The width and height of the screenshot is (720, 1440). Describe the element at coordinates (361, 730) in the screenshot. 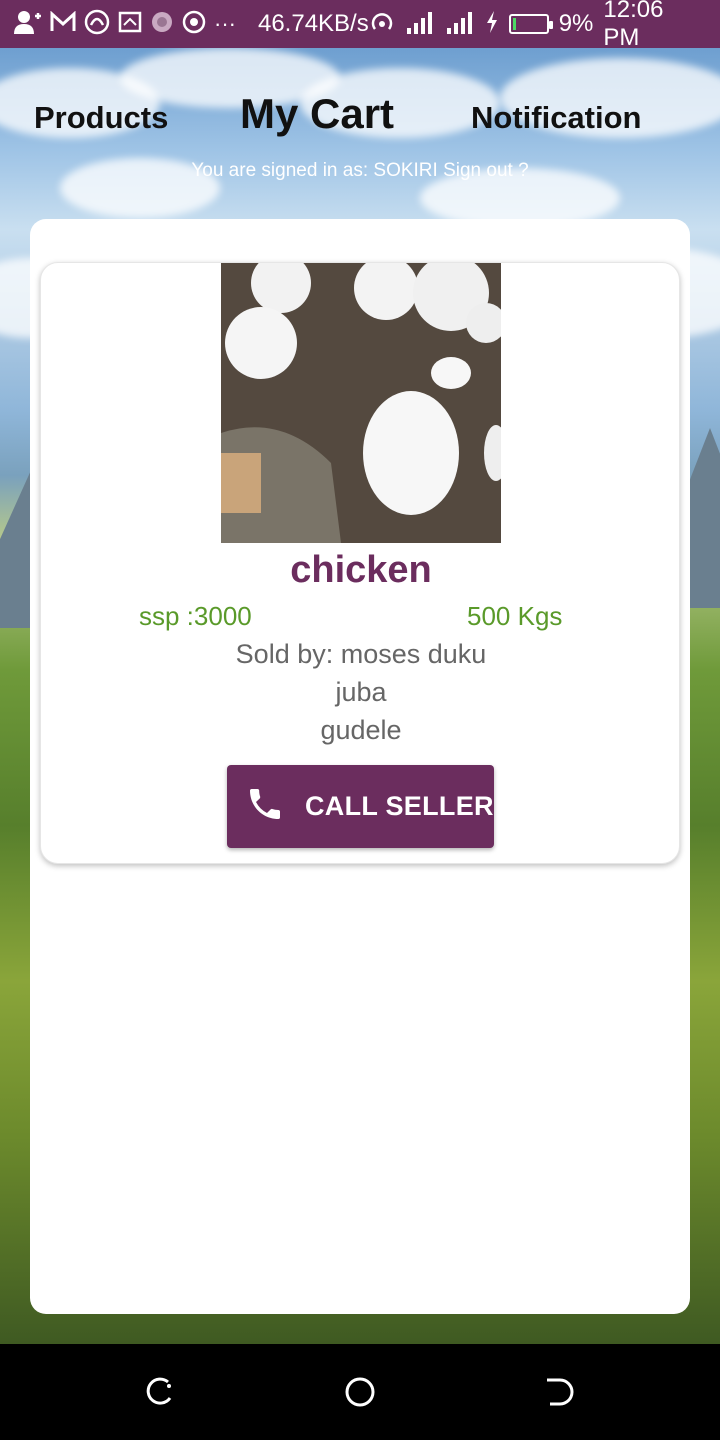

I see `seller-area: gudele` at that location.